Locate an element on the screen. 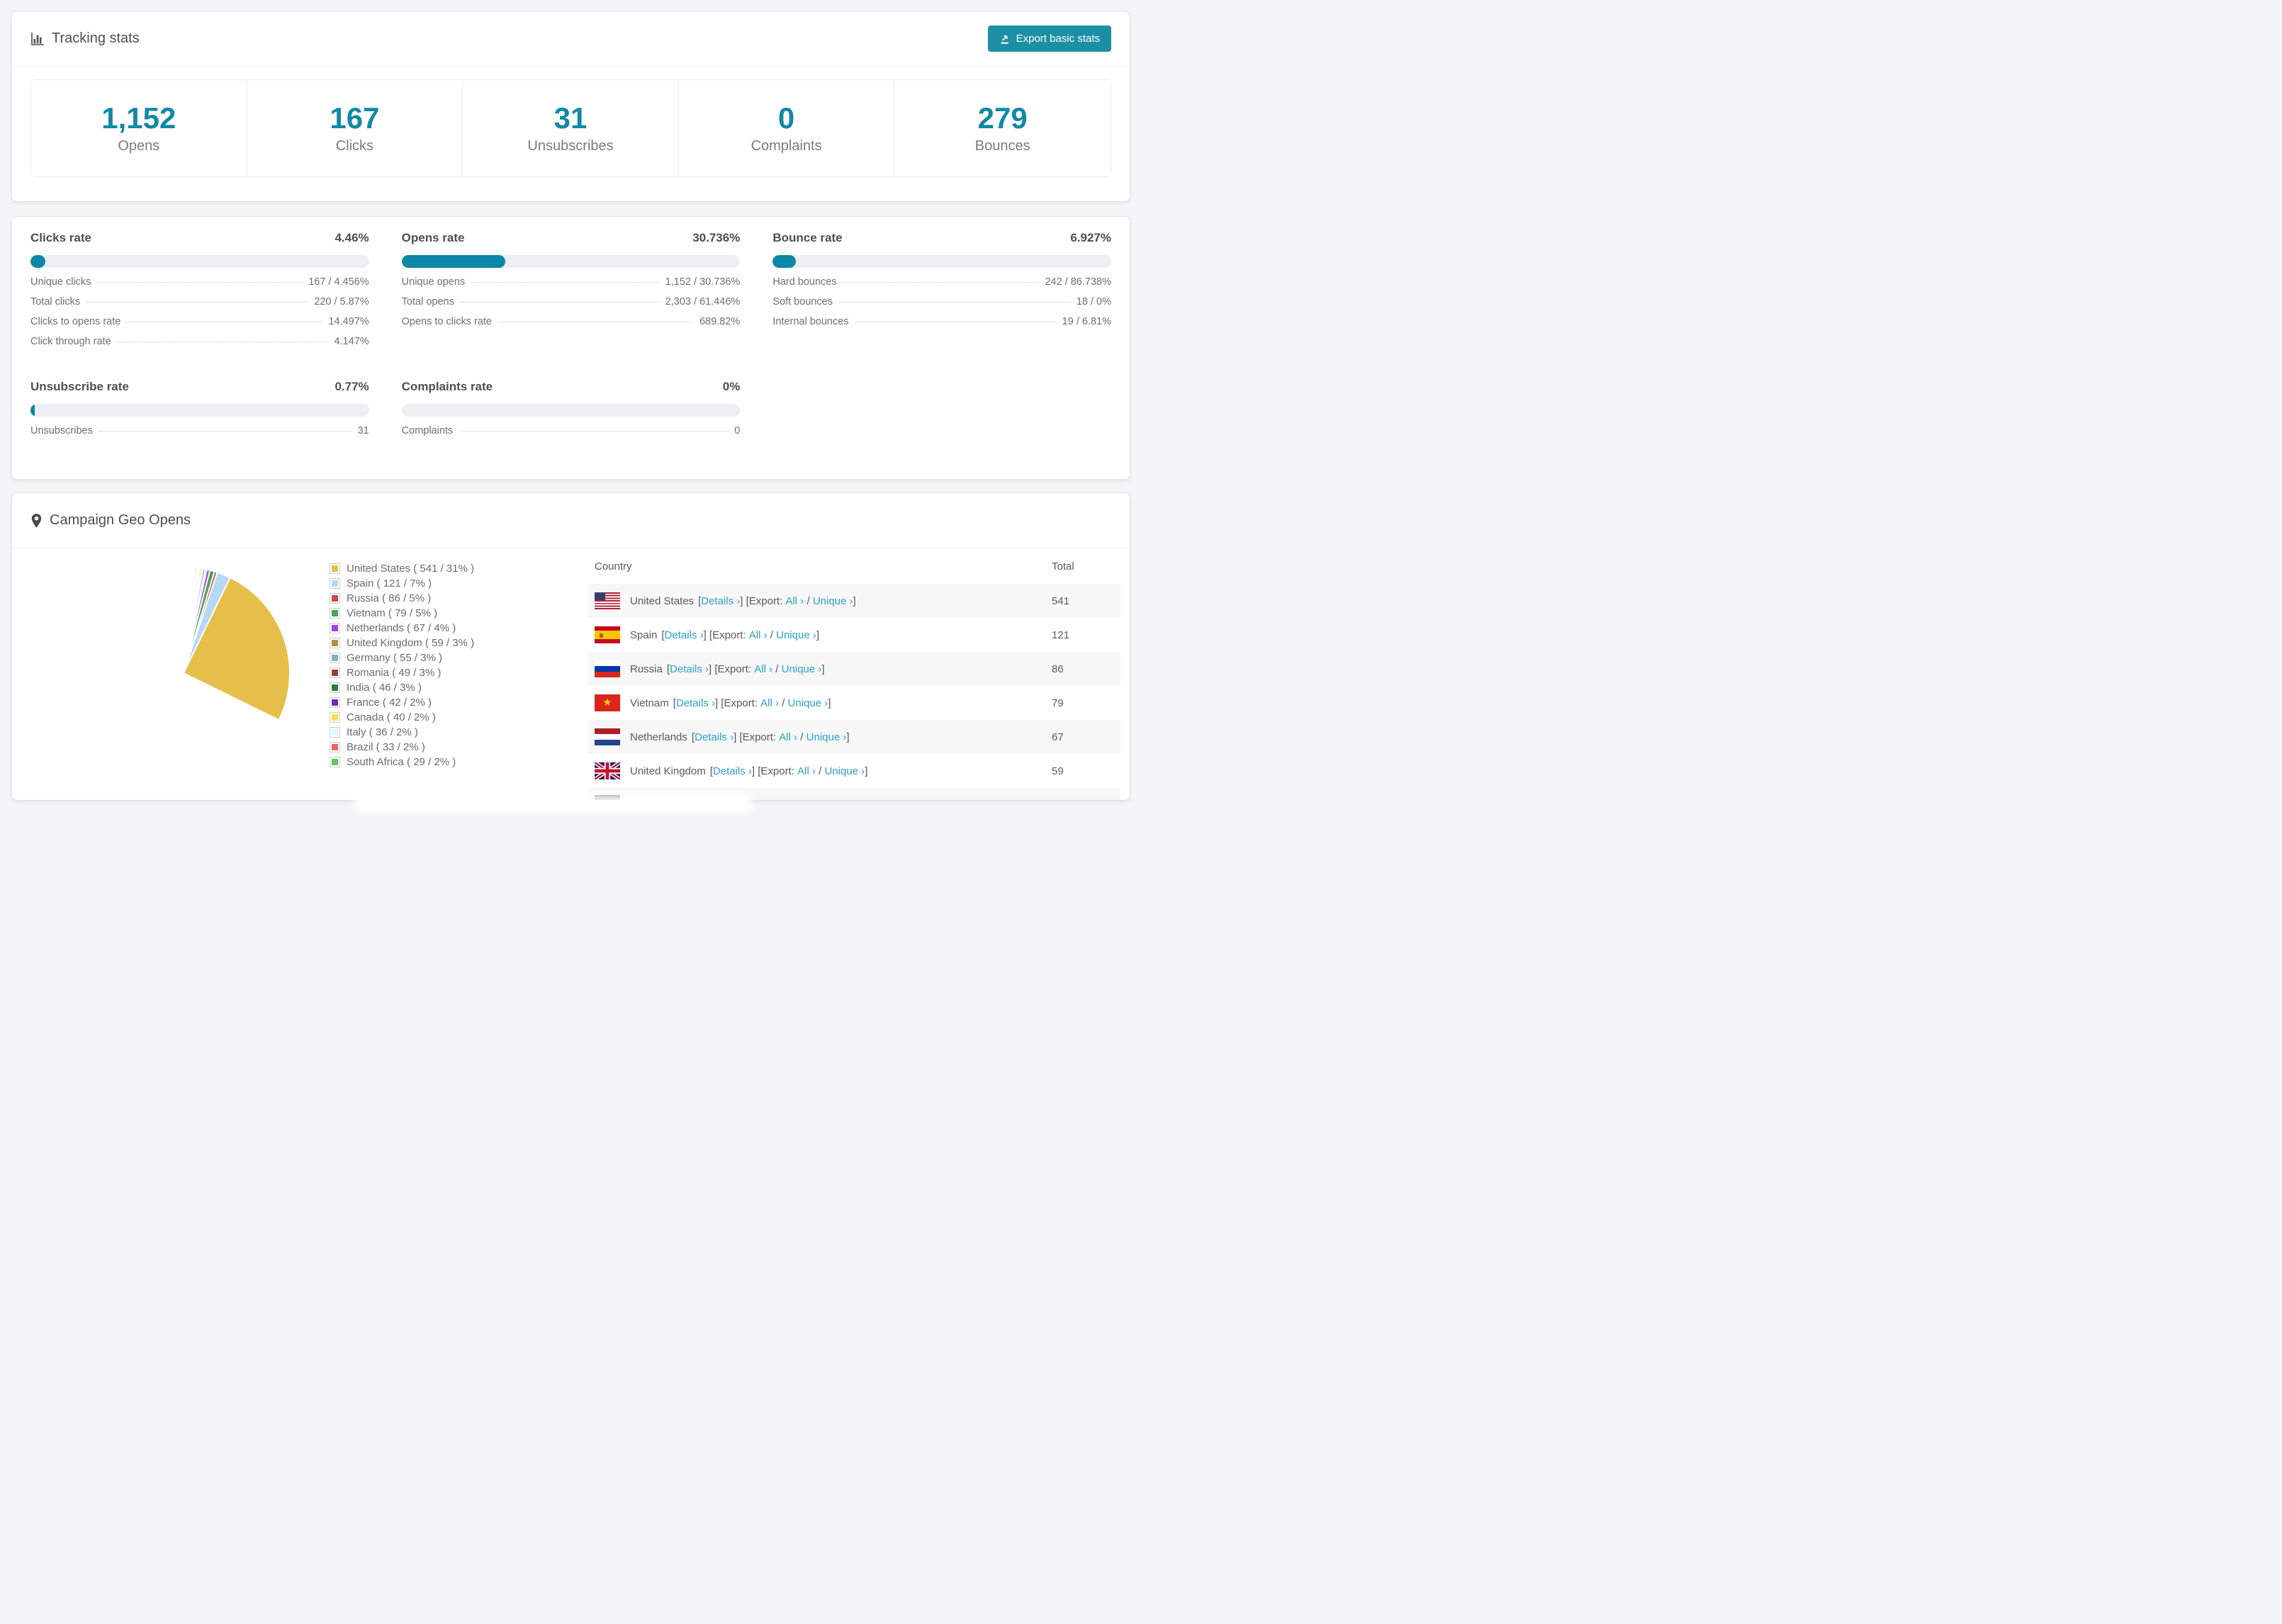 Image resolution: width=2282 pixels, height=1624 pixels. rate-panel-complaints-rate: Complaints rate 0% Complaints 0 is located at coordinates (571, 413).